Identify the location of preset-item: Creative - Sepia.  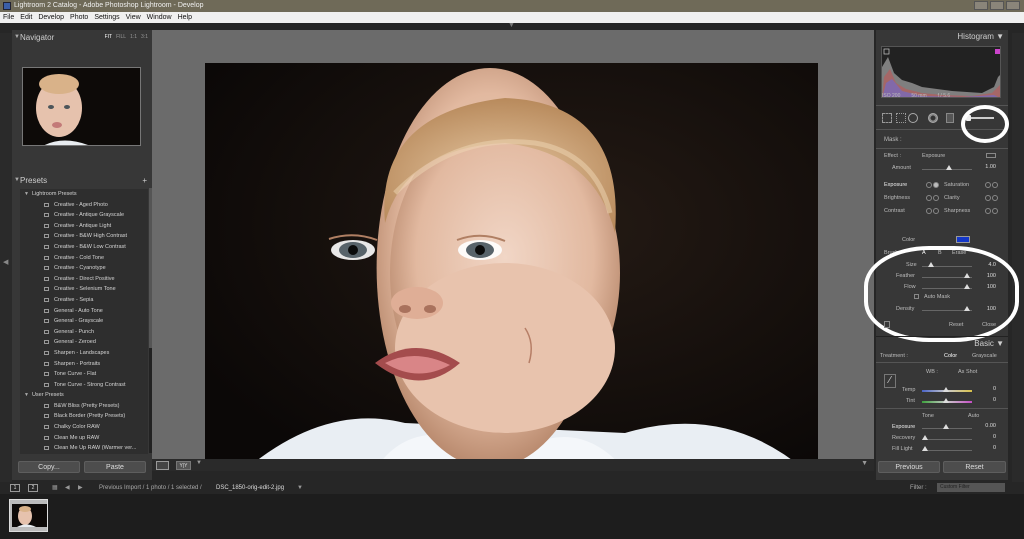
(84, 300).